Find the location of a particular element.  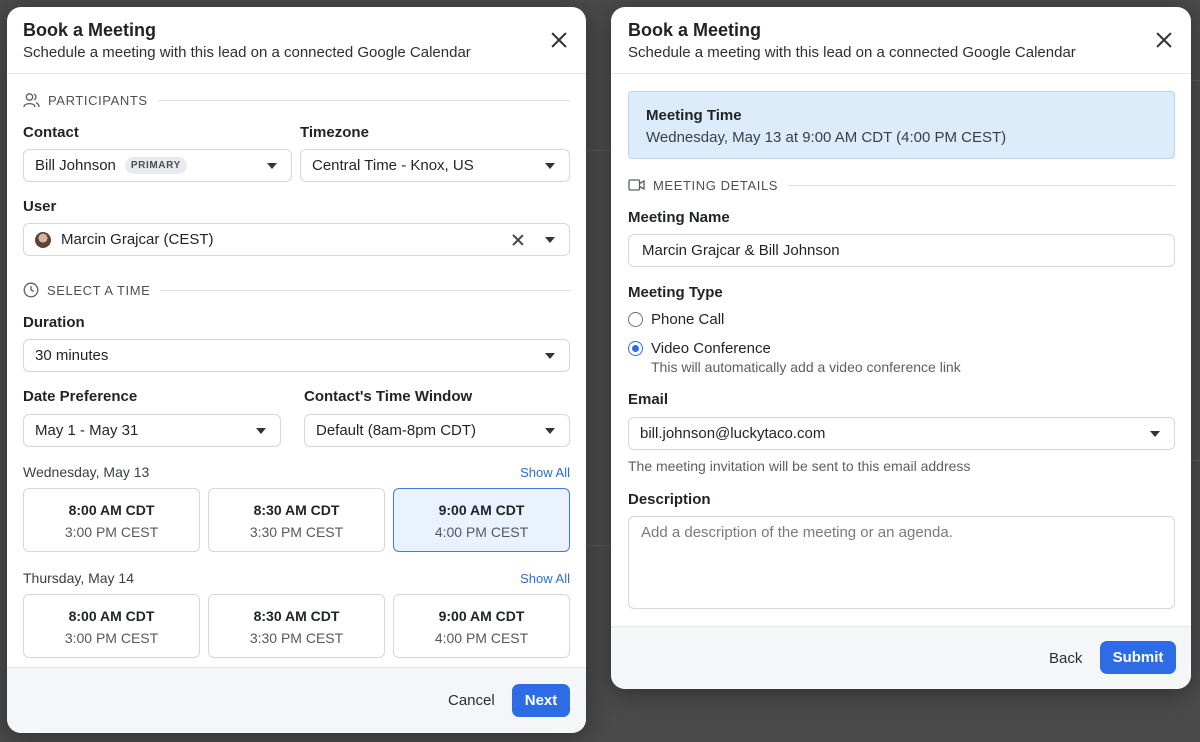

modal-footer: Cancel Next is located at coordinates (296, 700).